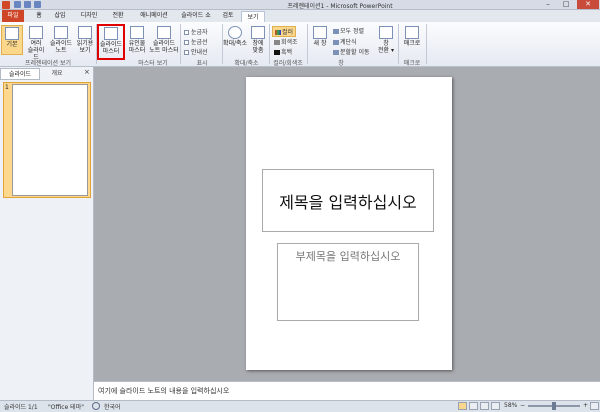 Image resolution: width=600 pixels, height=412 pixels. Describe the element at coordinates (336, 42) in the screenshot. I see `cascade-icon` at that location.